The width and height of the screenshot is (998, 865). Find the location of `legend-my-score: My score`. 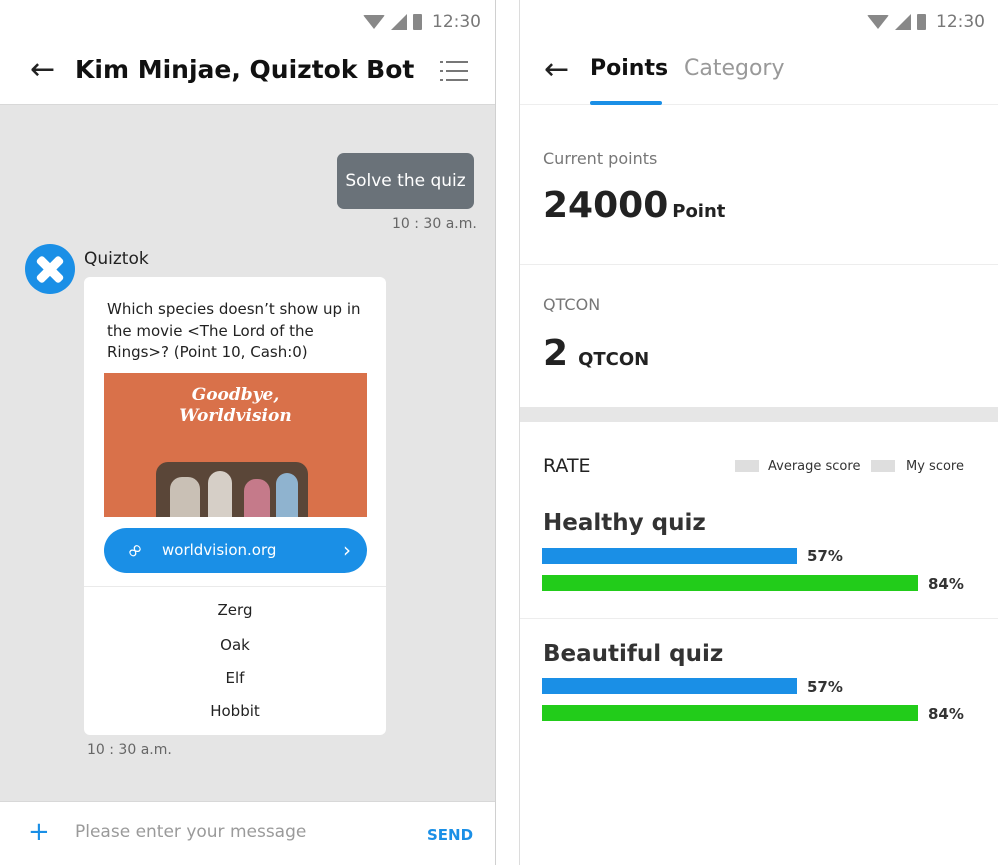

legend-my-score: My score is located at coordinates (935, 466).